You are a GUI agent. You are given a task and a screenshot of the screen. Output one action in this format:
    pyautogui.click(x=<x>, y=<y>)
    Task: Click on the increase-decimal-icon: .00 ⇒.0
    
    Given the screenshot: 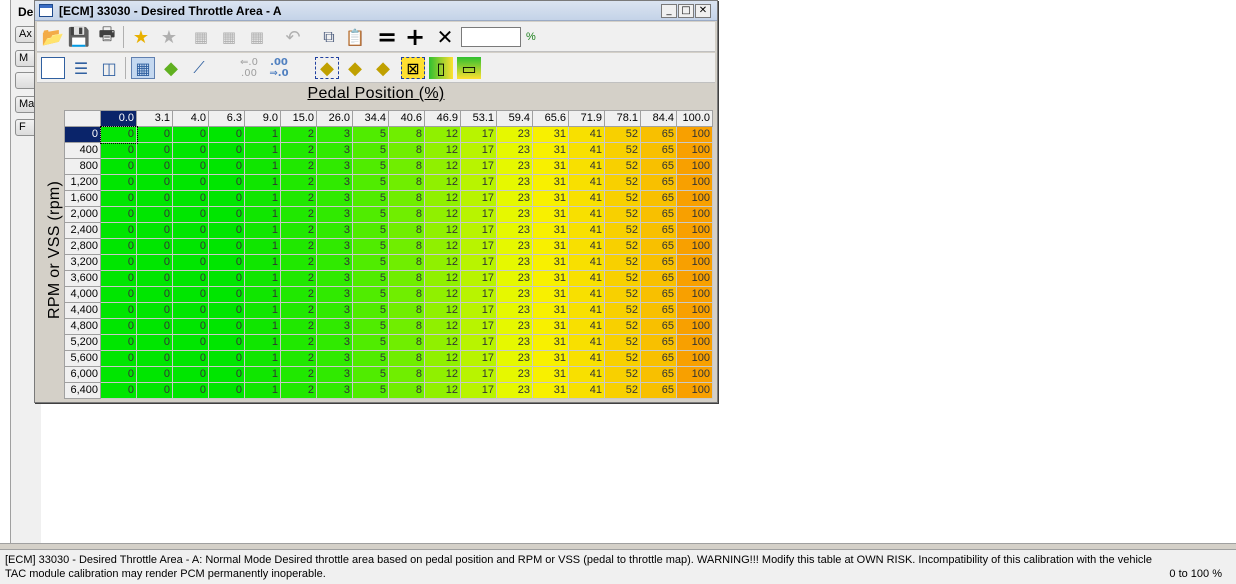 What is the action you would take?
    pyautogui.click(x=279, y=68)
    